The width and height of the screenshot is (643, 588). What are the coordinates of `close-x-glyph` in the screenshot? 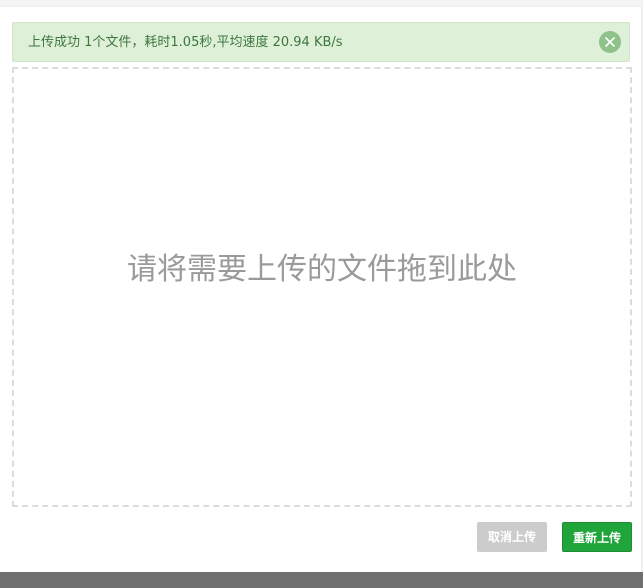 It's located at (610, 42).